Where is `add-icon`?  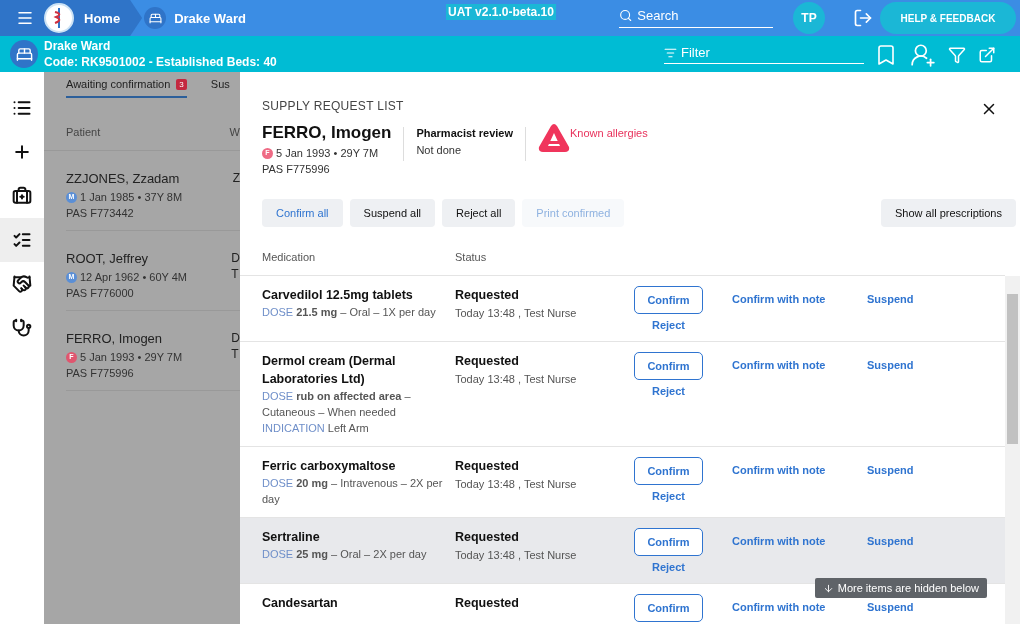 add-icon is located at coordinates (22, 152).